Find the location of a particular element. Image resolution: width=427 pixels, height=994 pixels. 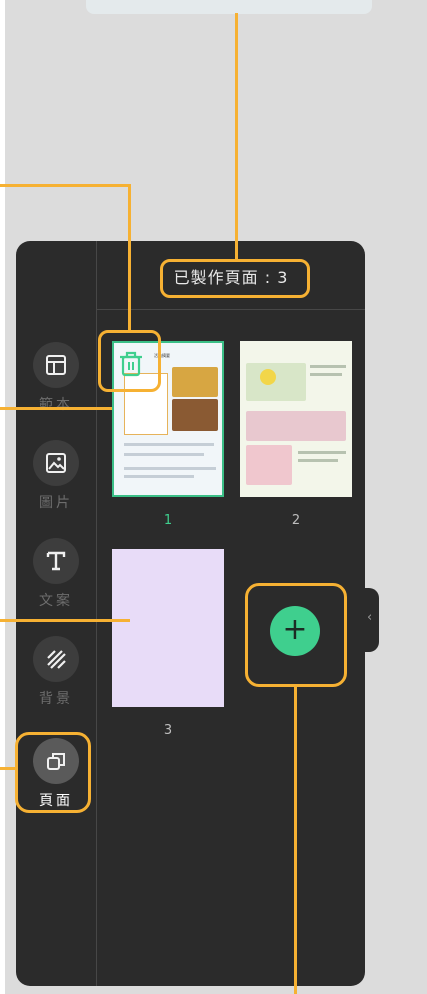

collapse-panel-handle: ‹ is located at coordinates (372, 620).